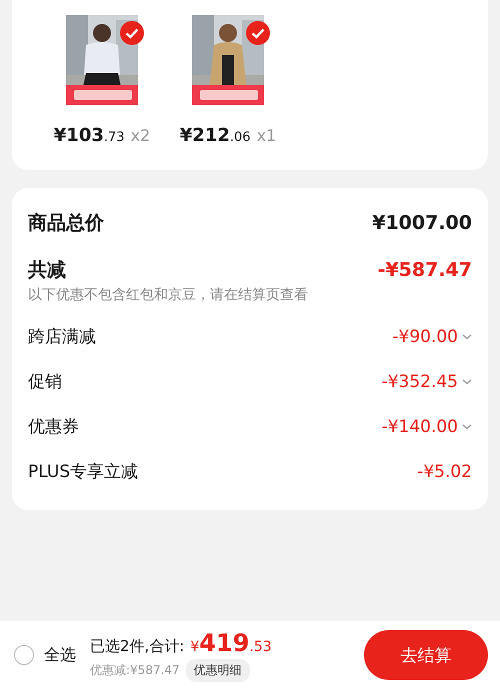  What do you see at coordinates (425, 336) in the screenshot?
I see `discount-item-value: -¥90.00` at bounding box center [425, 336].